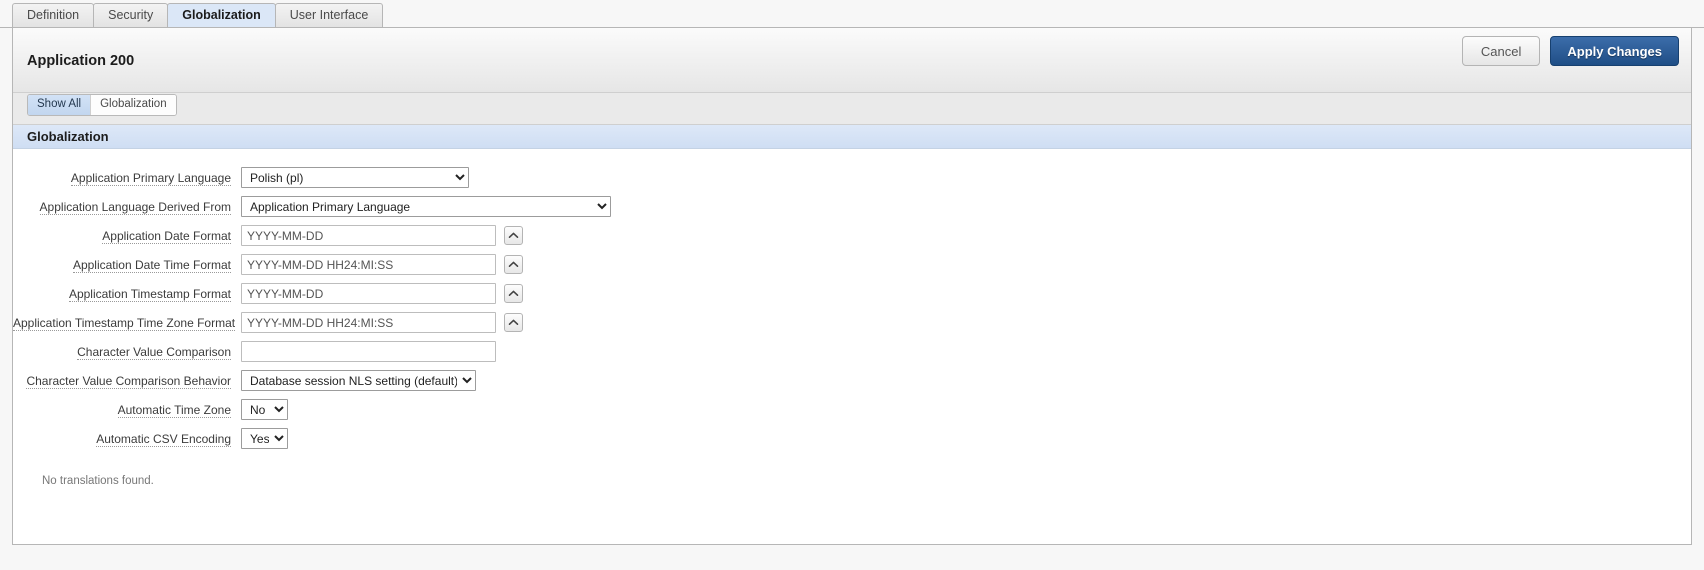 The width and height of the screenshot is (1704, 570). I want to click on tab-globalization: Globalization, so click(221, 15).